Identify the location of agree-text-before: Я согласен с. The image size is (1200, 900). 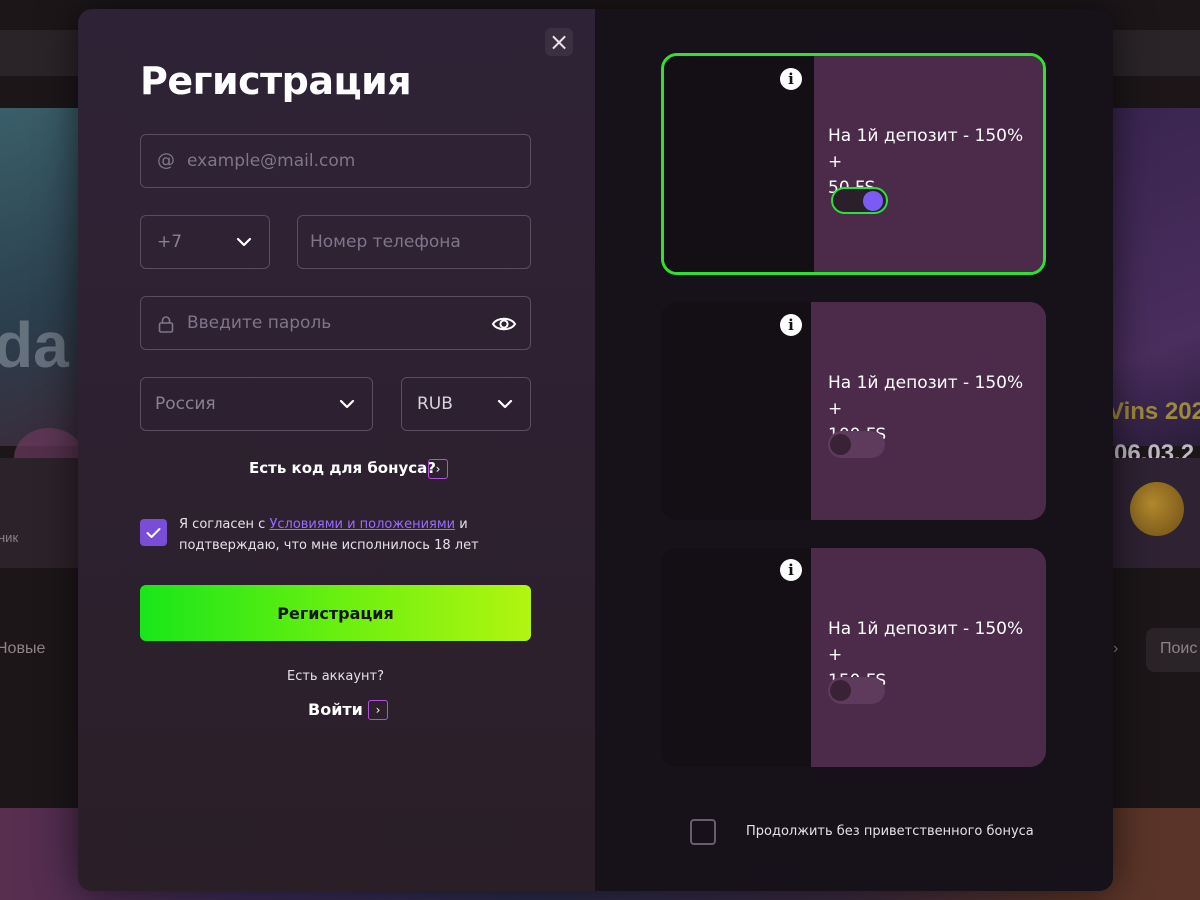
(224, 524).